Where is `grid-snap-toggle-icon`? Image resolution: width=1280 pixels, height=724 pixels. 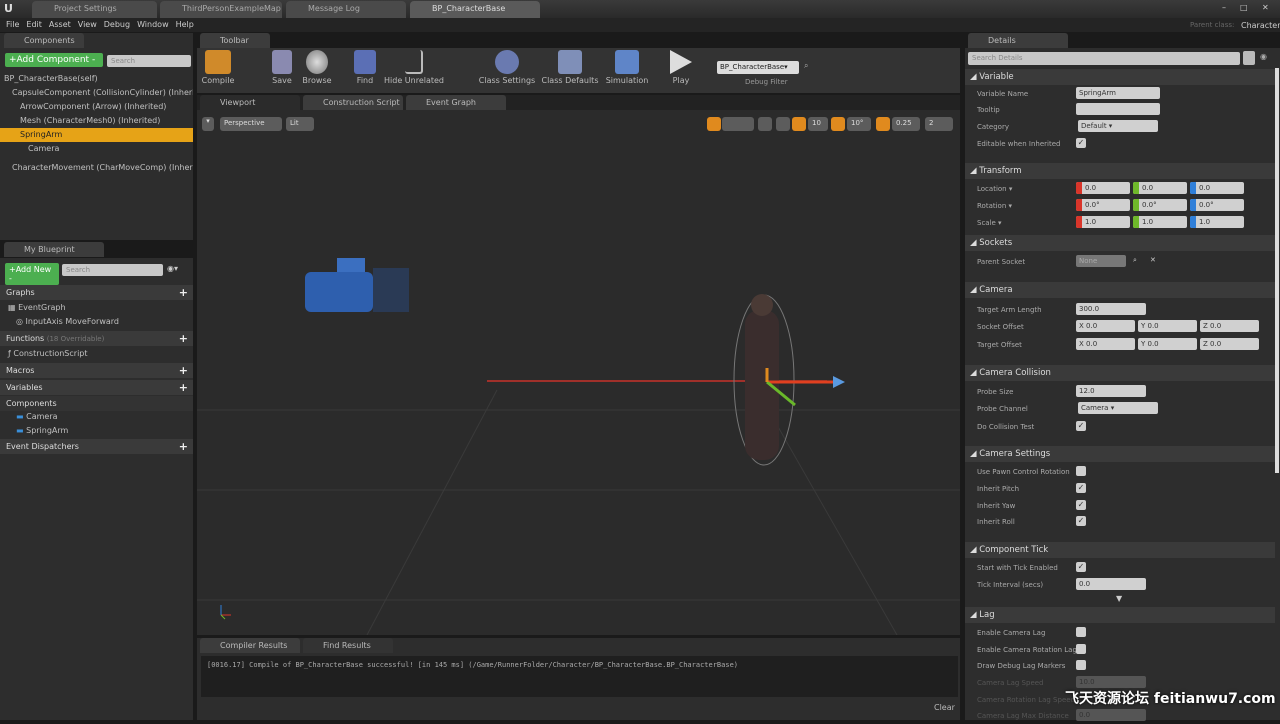 grid-snap-toggle-icon is located at coordinates (799, 124).